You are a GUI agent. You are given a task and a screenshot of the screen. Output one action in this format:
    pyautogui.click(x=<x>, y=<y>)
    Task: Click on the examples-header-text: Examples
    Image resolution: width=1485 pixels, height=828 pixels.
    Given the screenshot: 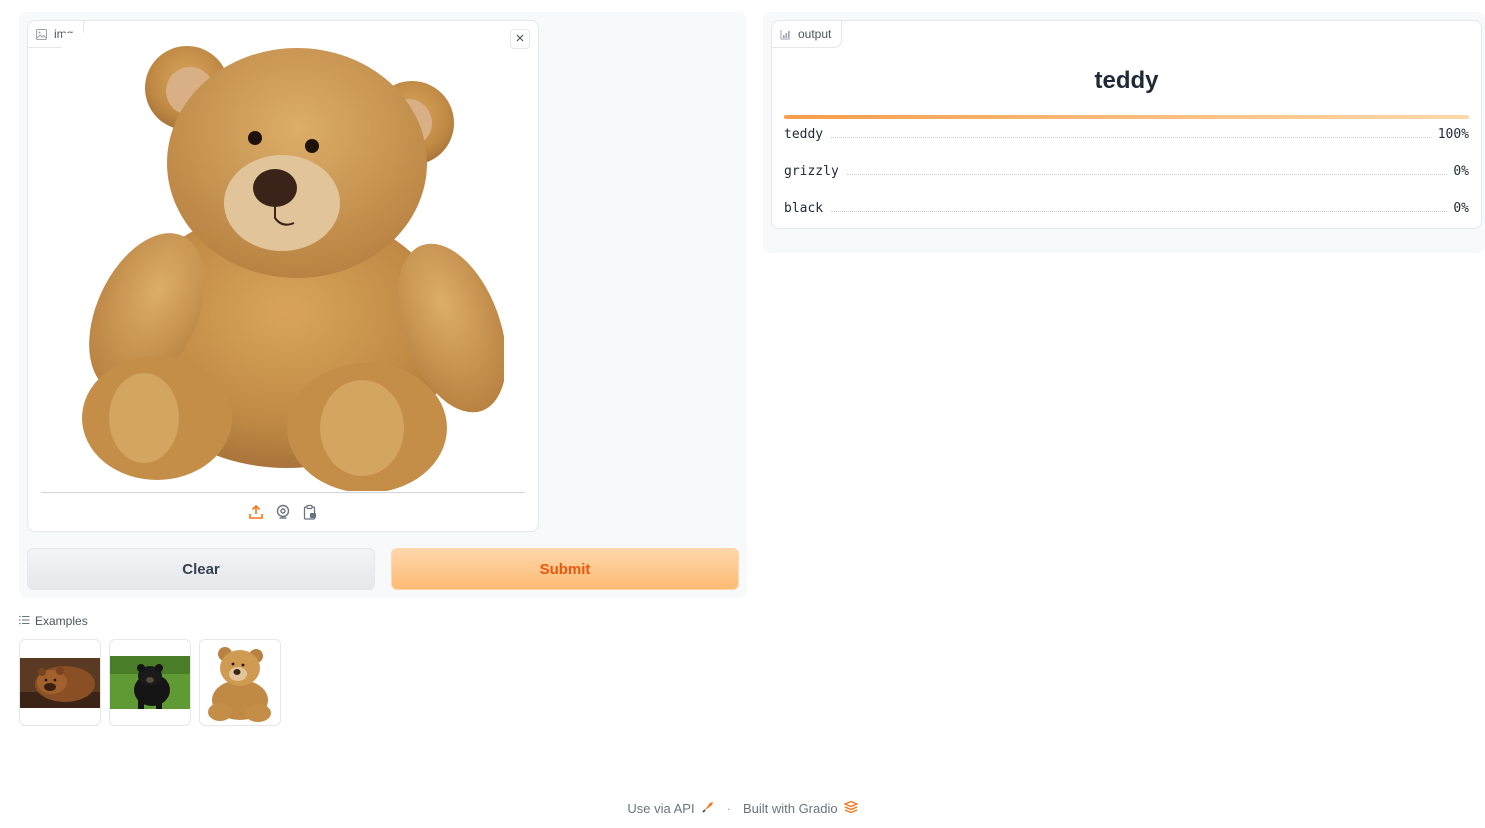 What is the action you would take?
    pyautogui.click(x=61, y=621)
    